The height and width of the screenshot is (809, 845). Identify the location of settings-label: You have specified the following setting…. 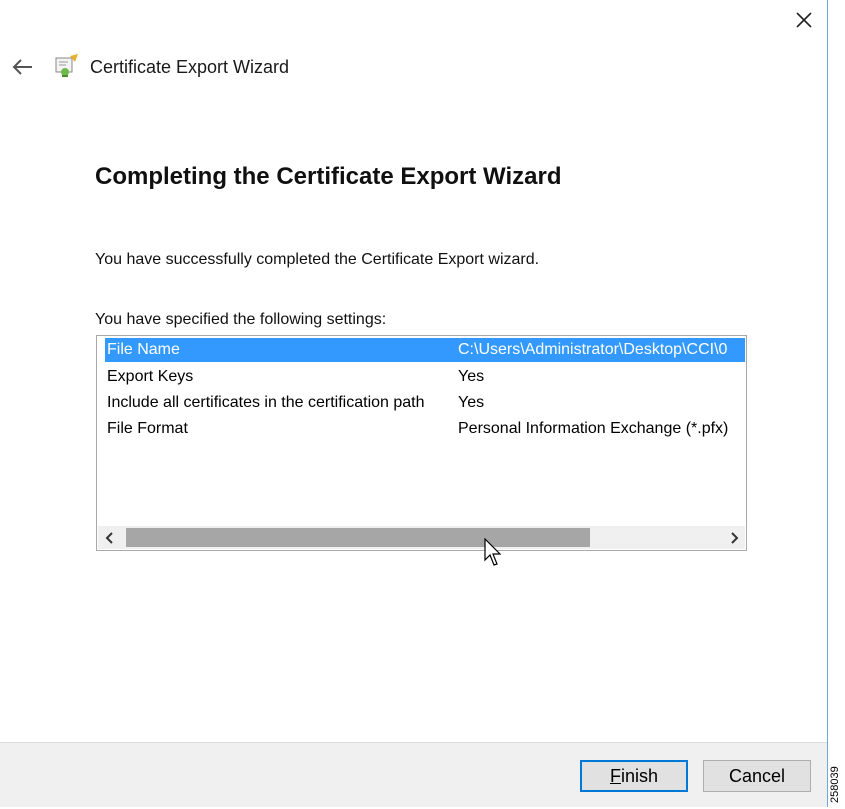
(241, 319).